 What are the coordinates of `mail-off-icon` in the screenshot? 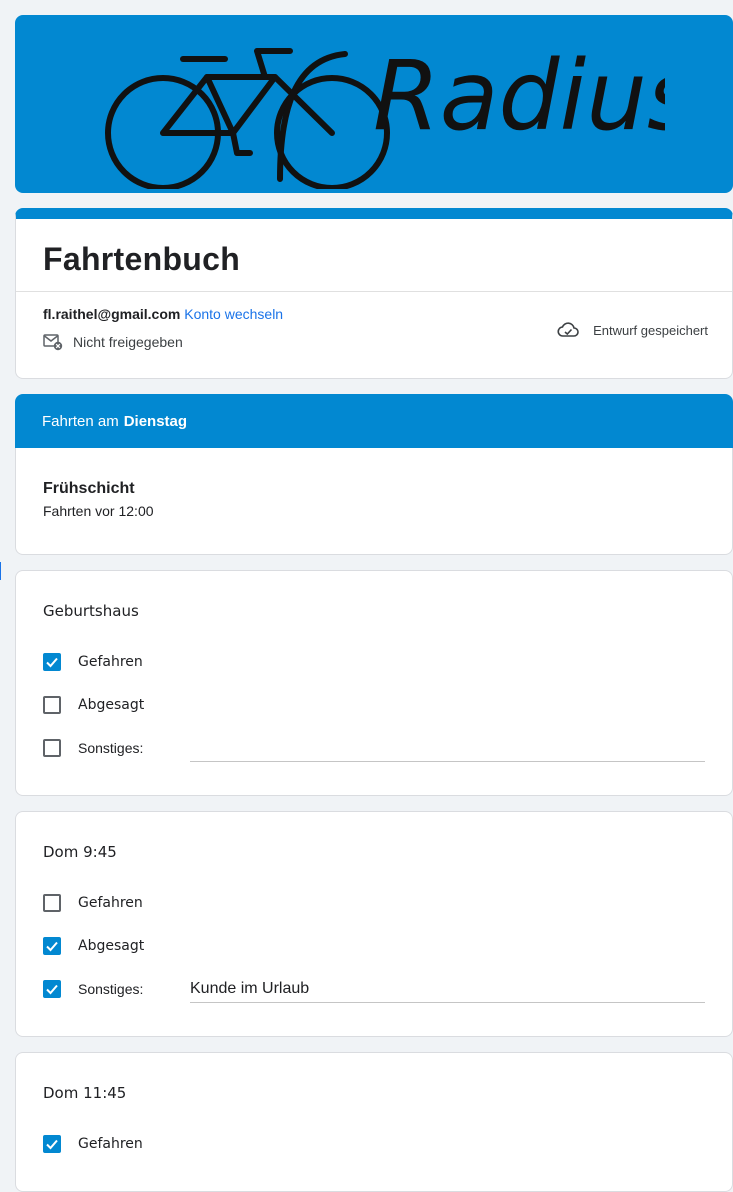 It's located at (53, 342).